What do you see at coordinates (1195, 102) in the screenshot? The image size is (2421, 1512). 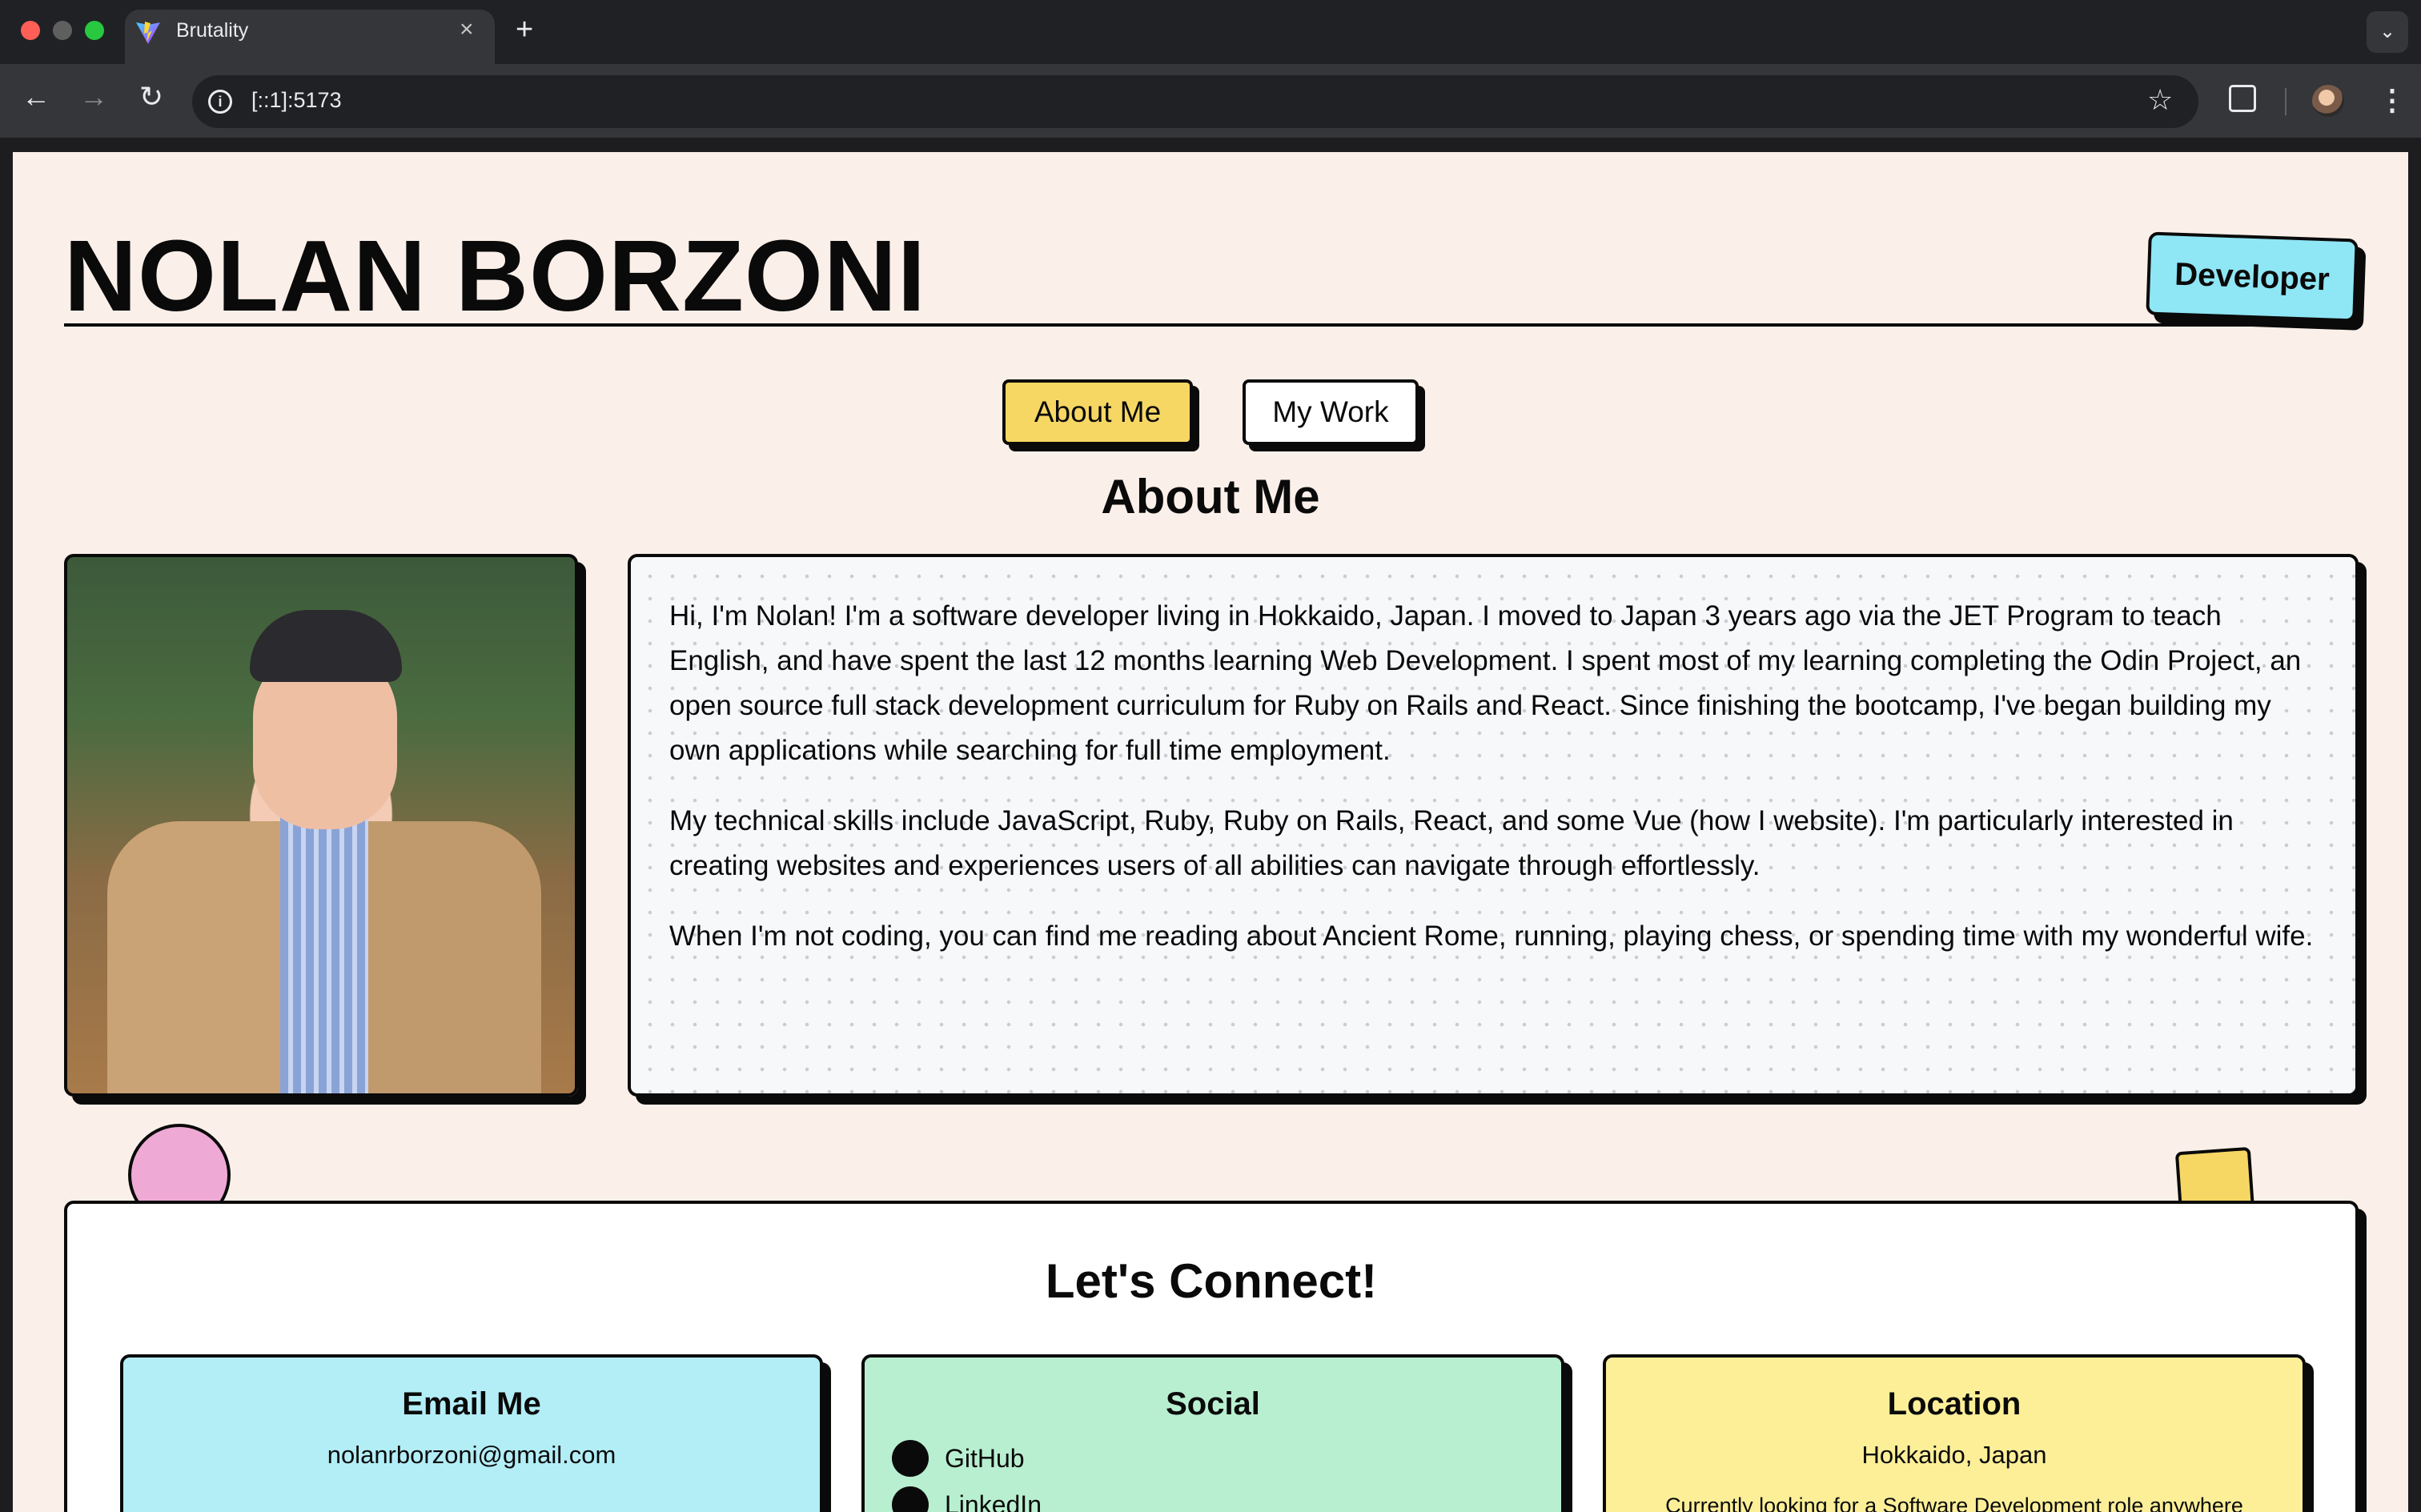 I see `address-bar` at bounding box center [1195, 102].